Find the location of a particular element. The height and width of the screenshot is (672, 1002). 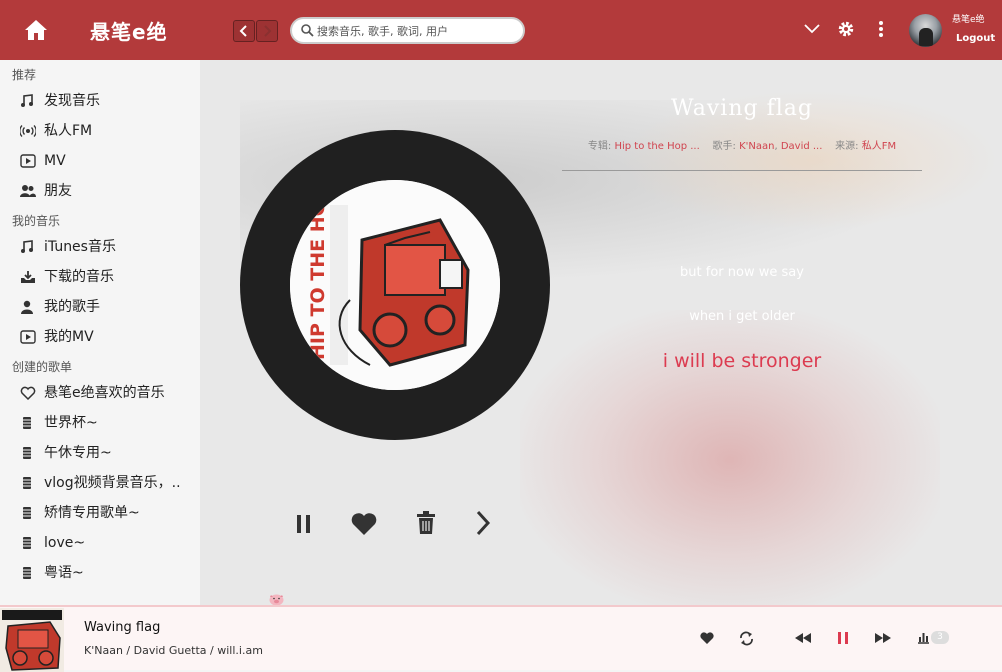

player-artist-link: David Guetta is located at coordinates (170, 650).